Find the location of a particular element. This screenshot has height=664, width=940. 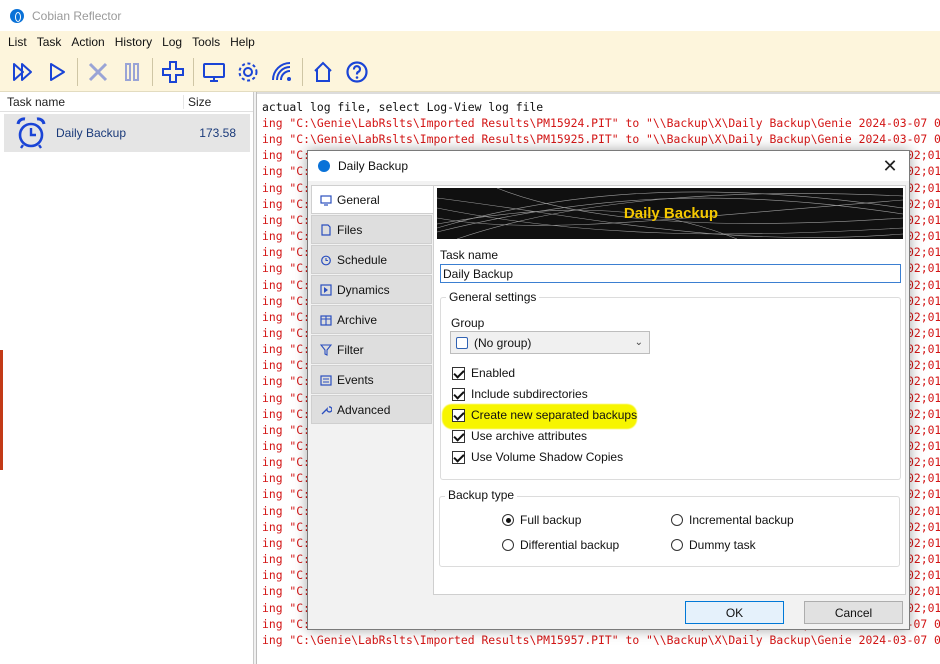

monitor-button is located at coordinates (214, 72).